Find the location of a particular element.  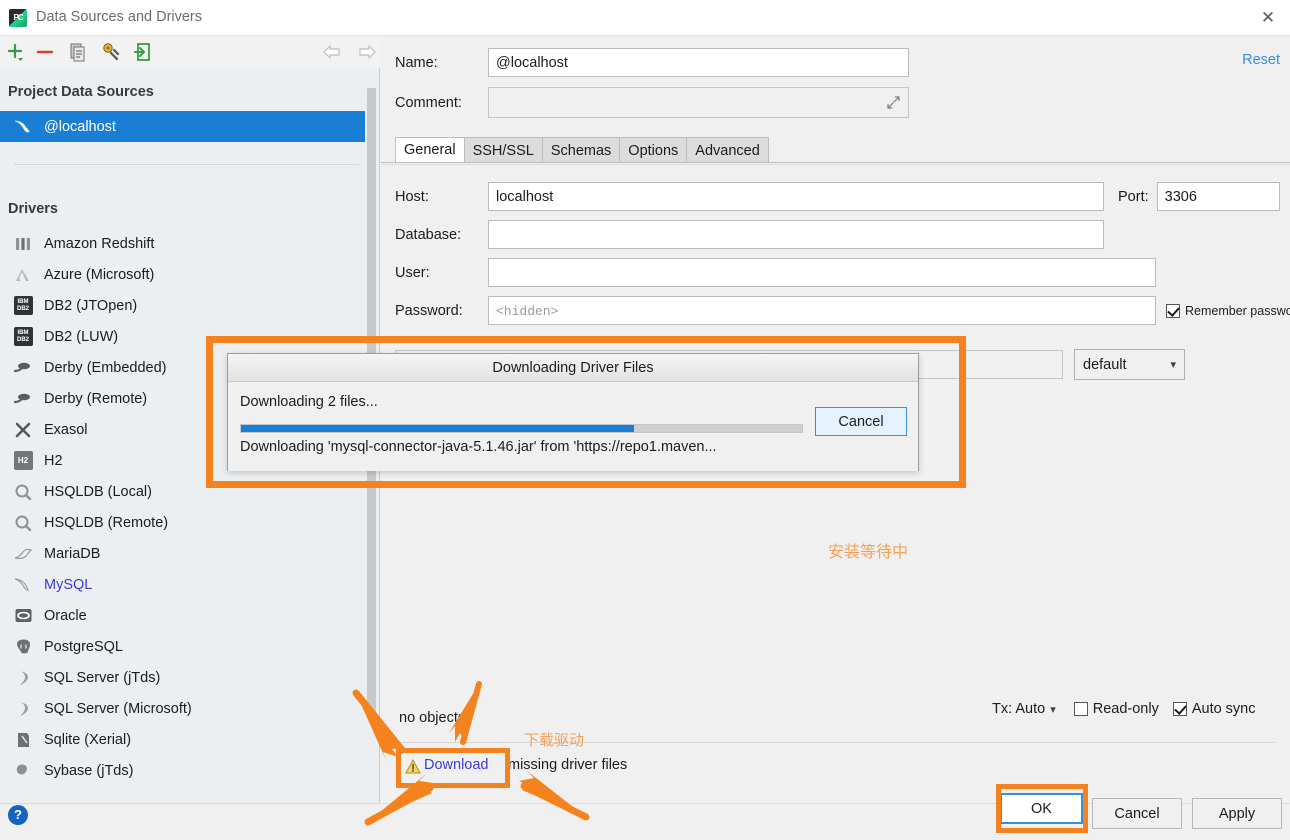

driver-item-azure-microsoft: Azure (Microsoft) is located at coordinates (182, 274).